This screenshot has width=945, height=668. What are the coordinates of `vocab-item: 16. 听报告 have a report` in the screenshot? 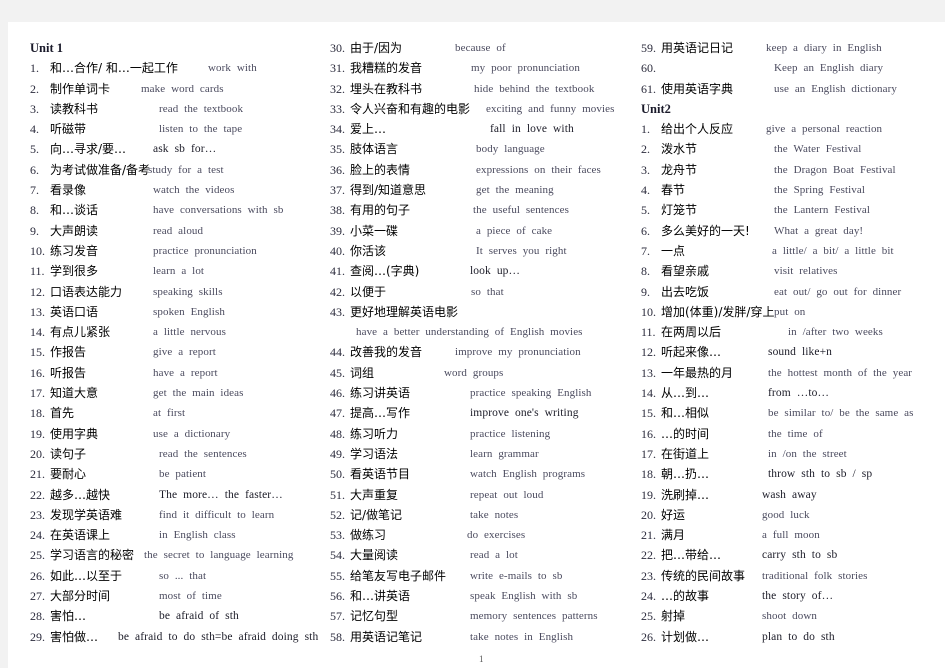 It's located at (180, 373).